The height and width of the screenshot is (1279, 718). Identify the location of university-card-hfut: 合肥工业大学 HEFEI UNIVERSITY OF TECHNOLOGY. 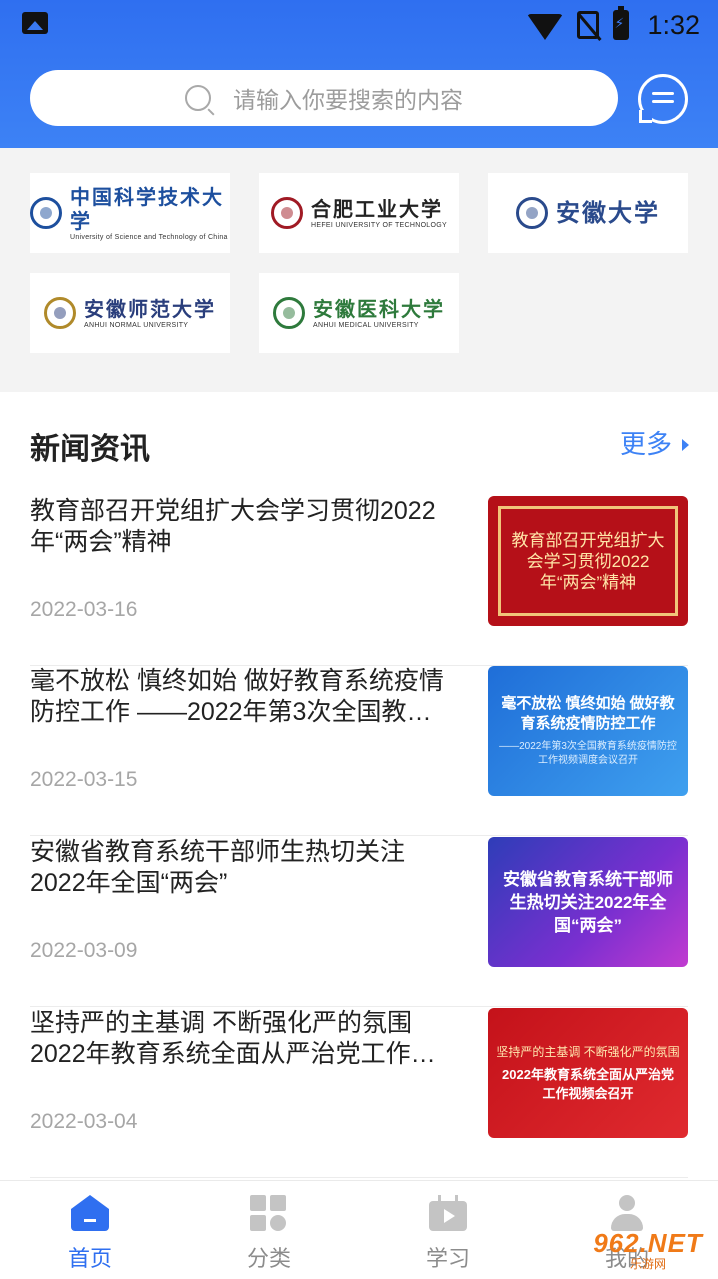
(359, 213).